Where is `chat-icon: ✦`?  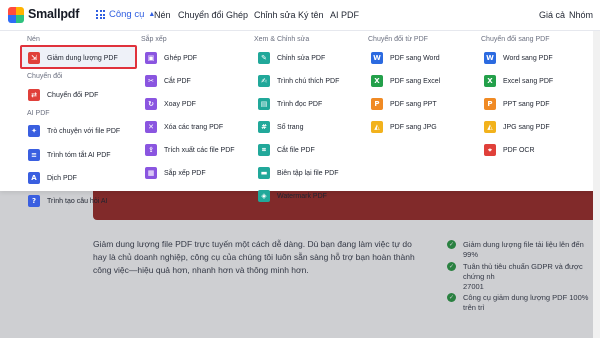 chat-icon: ✦ is located at coordinates (34, 131).